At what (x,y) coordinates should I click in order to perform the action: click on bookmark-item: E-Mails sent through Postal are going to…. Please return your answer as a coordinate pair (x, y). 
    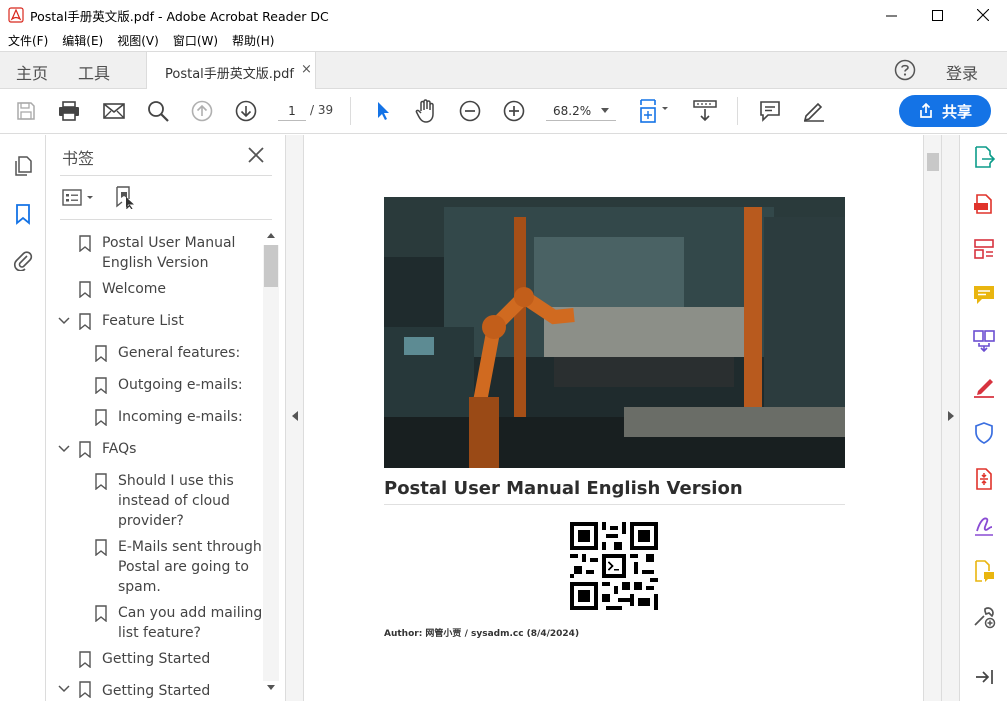
    Looking at the image, I should click on (190, 567).